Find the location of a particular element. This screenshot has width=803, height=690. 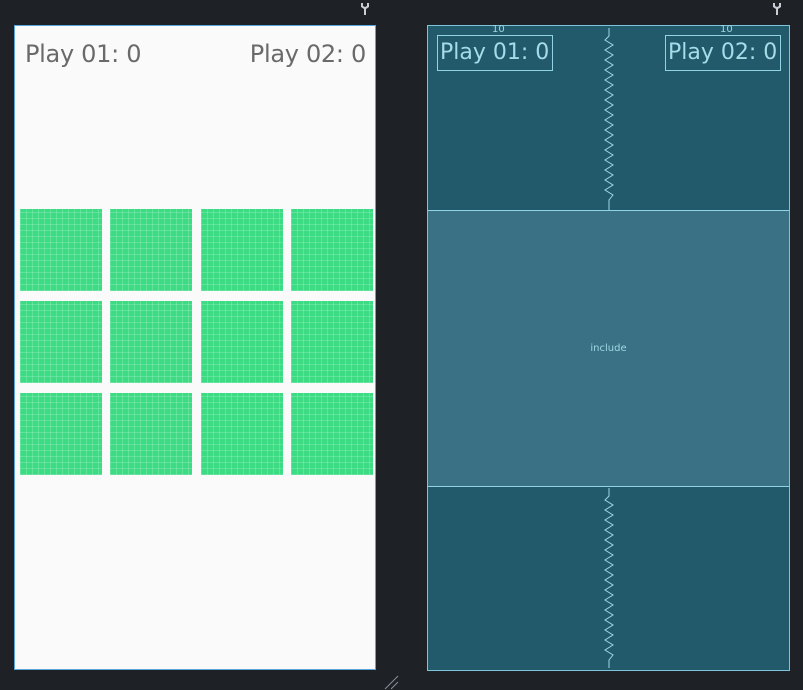

player1-score-label: Play 01: 0 is located at coordinates (83, 54).